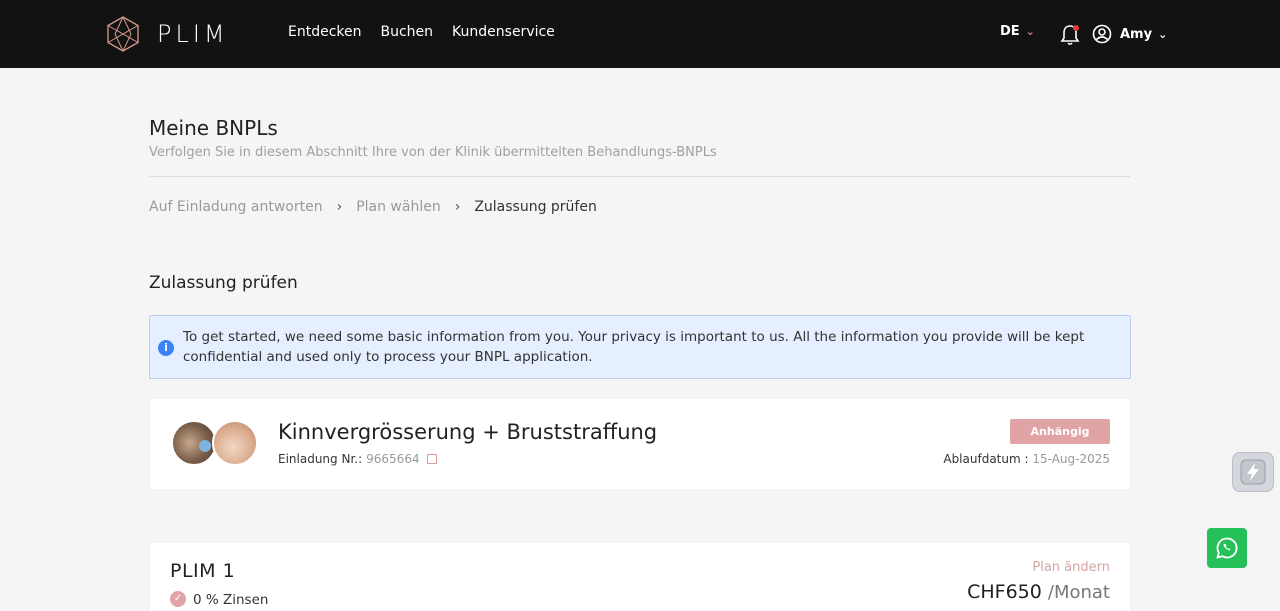  I want to click on invitation-number: Einladung Nr.: 9665664, so click(357, 459).